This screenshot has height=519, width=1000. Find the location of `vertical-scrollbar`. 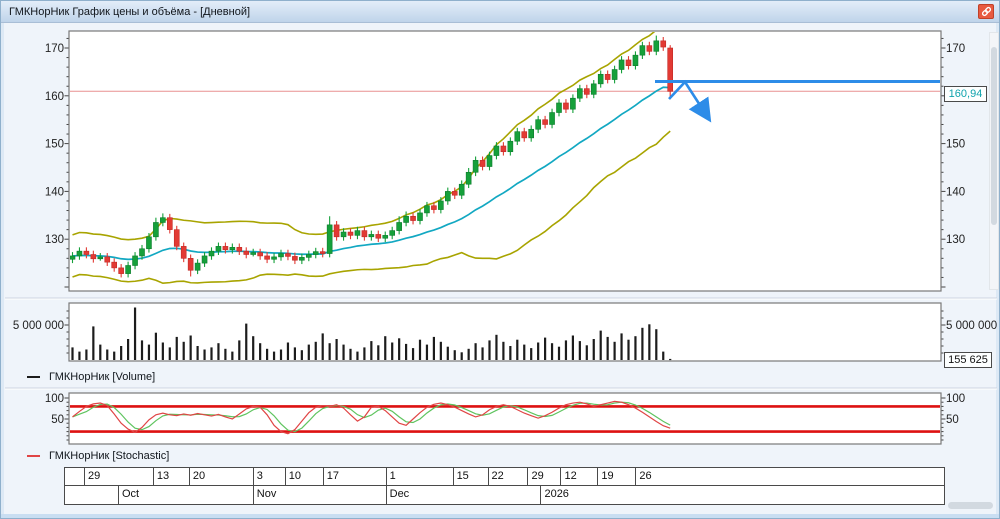

vertical-scrollbar is located at coordinates (994, 161).